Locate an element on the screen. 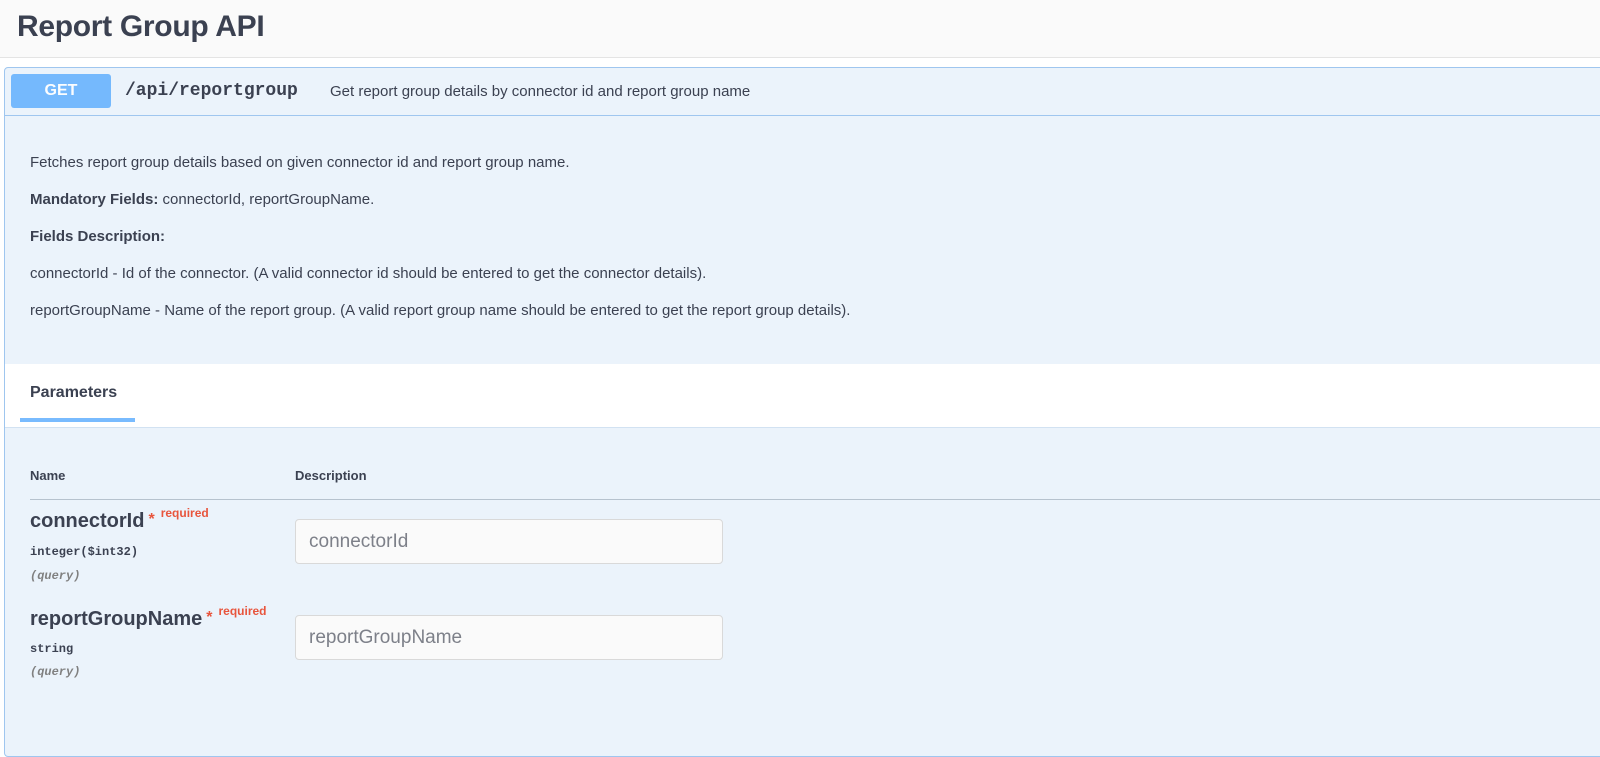  mandatory-fields-value: connectorId, reportGroupName. is located at coordinates (266, 199).